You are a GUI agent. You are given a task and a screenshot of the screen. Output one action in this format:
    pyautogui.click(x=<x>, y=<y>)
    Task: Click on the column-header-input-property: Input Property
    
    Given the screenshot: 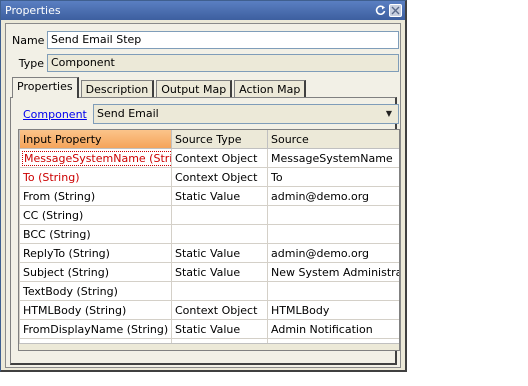 What is the action you would take?
    pyautogui.click(x=95, y=139)
    